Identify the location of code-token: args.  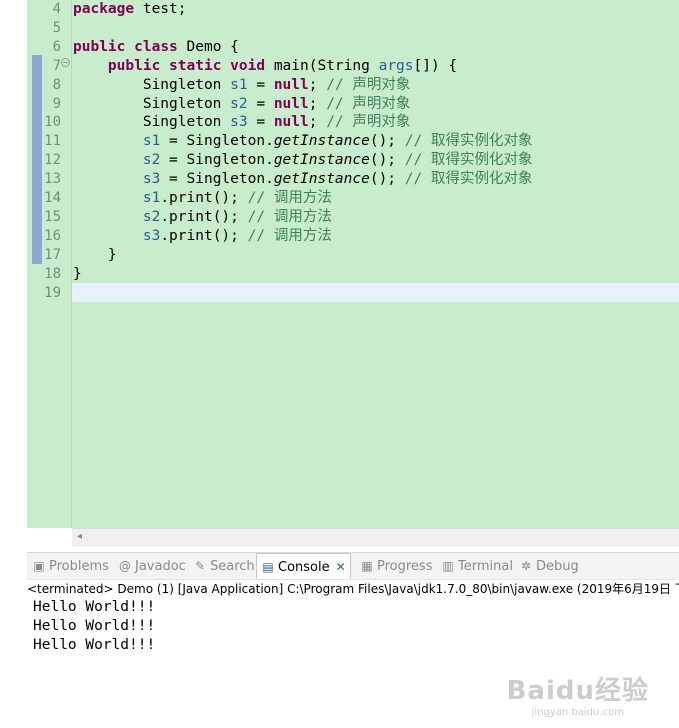
(396, 65).